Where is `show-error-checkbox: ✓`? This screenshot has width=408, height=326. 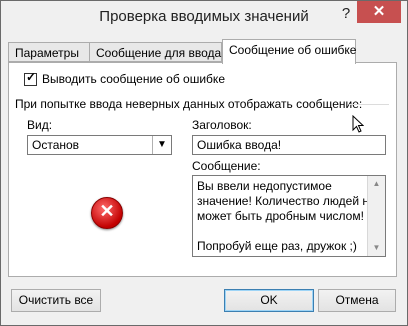 show-error-checkbox: ✓ is located at coordinates (30, 78).